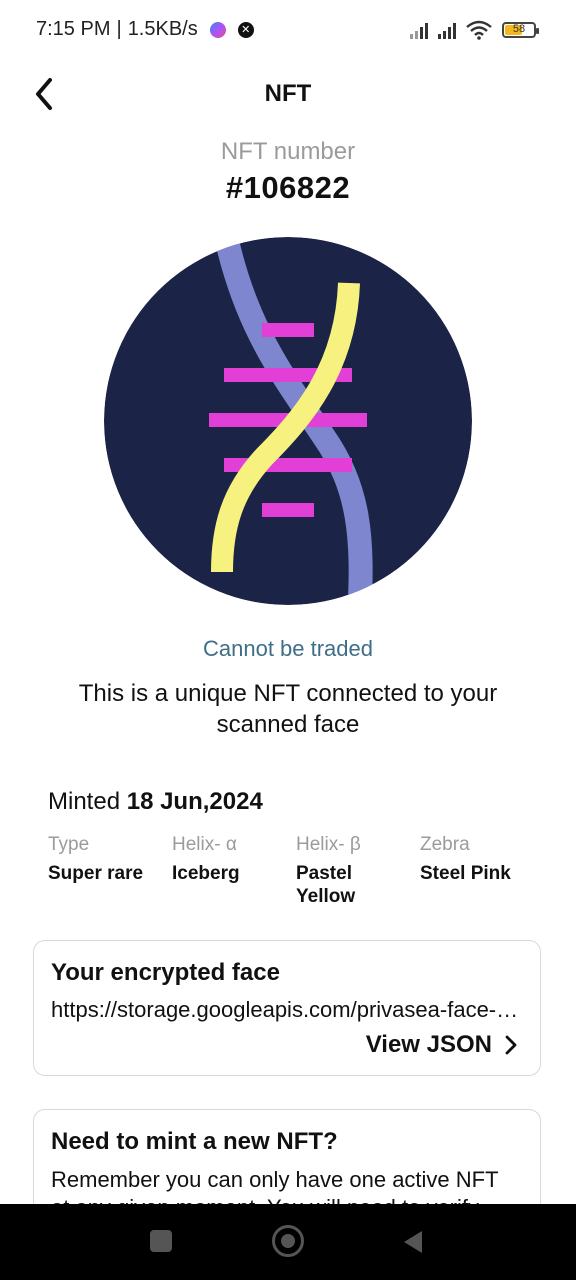  I want to click on battery-icon: 58, so click(520, 30).